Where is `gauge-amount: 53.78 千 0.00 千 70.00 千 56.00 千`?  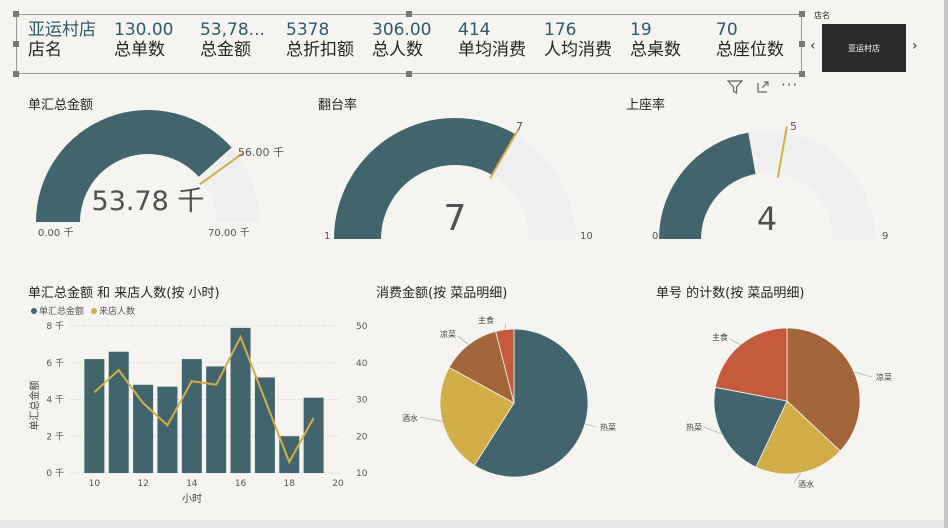
gauge-amount: 53.78 千 0.00 千 70.00 千 56.00 千 is located at coordinates (155, 175).